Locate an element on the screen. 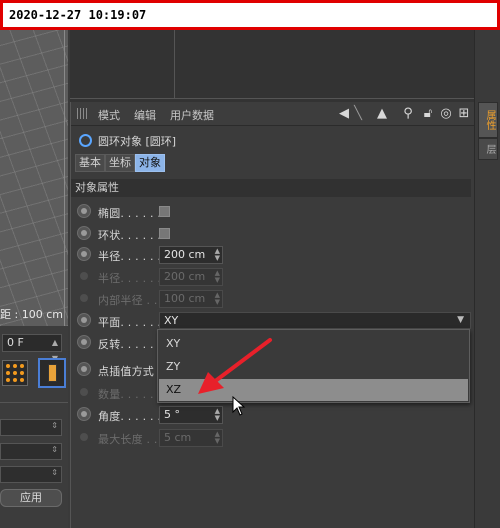 This screenshot has height=528, width=500. lock-icon: 🔓︎ is located at coordinates (428, 113).